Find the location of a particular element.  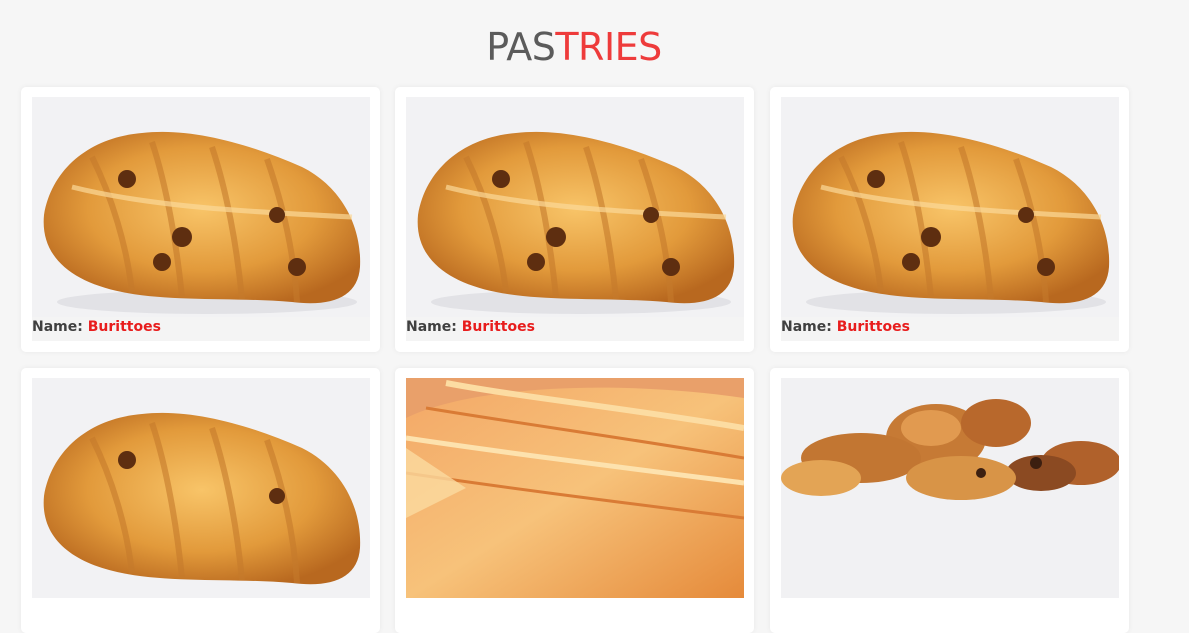

page-title: PASTRIES is located at coordinates (574, 47).